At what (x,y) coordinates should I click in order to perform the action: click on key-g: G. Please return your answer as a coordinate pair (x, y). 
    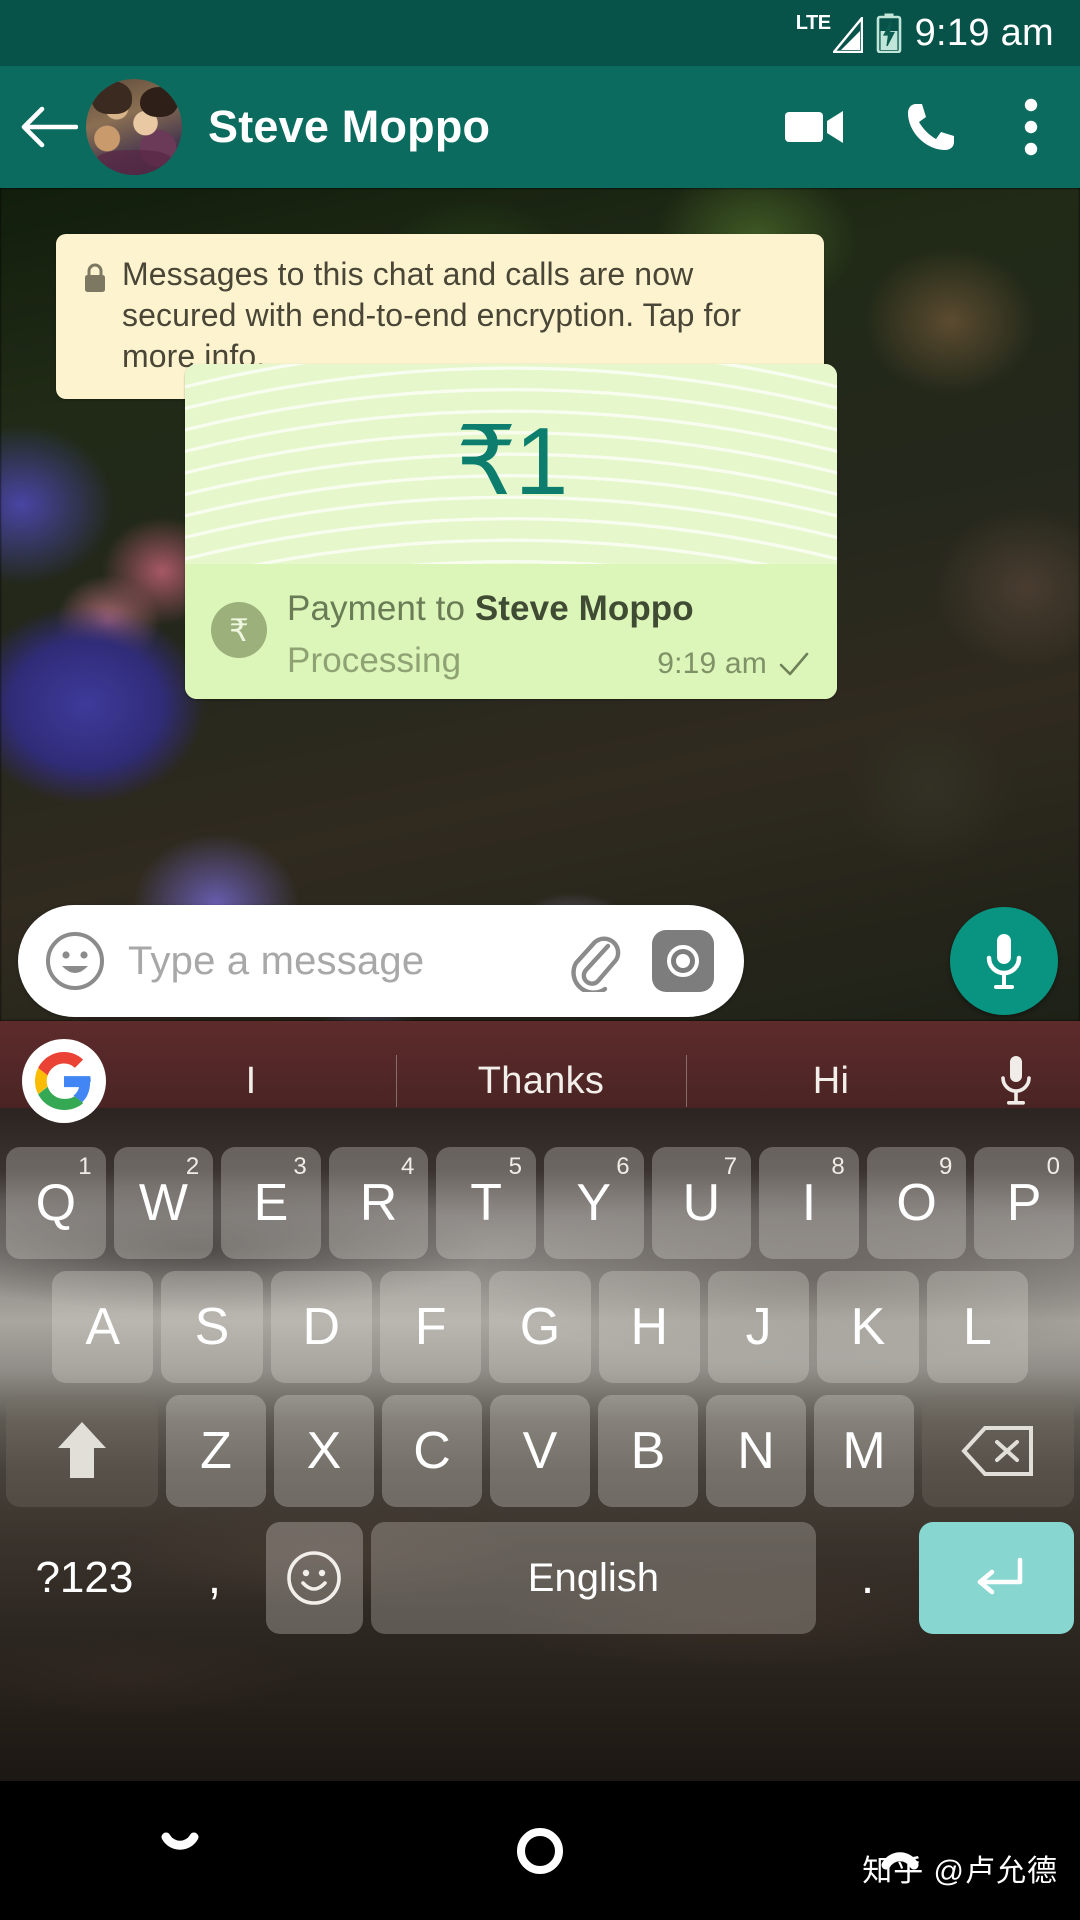
    Looking at the image, I should click on (540, 1327).